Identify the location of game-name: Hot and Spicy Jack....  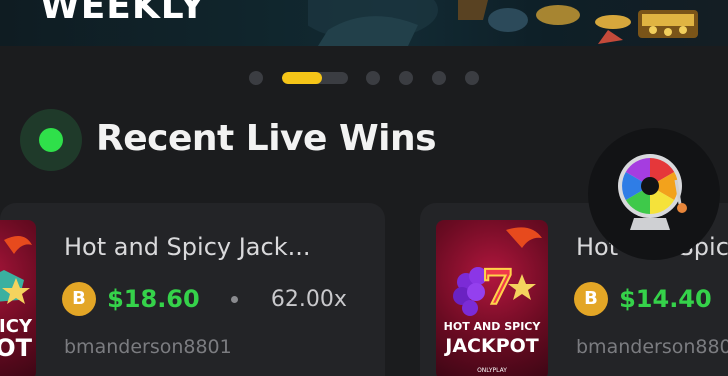
(187, 247).